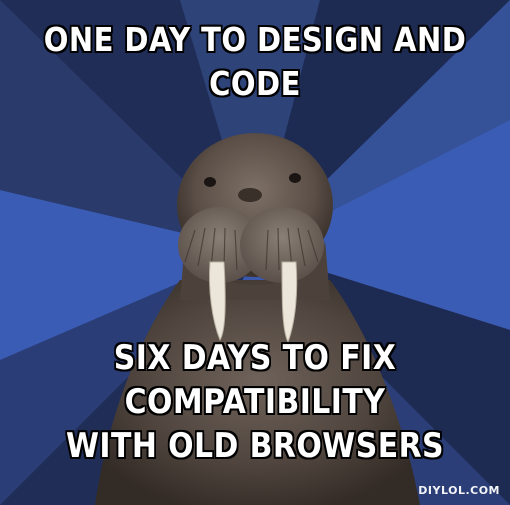  What do you see at coordinates (255, 83) in the screenshot?
I see `top-caption-line-2: CODE` at bounding box center [255, 83].